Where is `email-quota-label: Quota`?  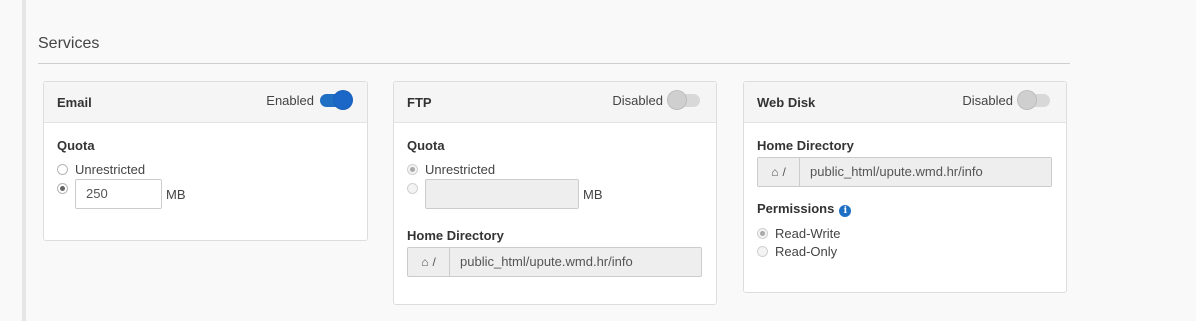 email-quota-label: Quota is located at coordinates (76, 145).